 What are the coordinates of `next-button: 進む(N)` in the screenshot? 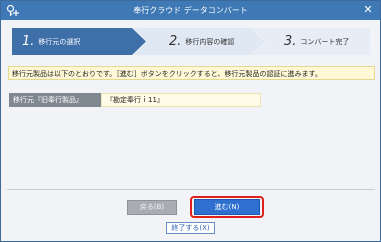 It's located at (227, 207).